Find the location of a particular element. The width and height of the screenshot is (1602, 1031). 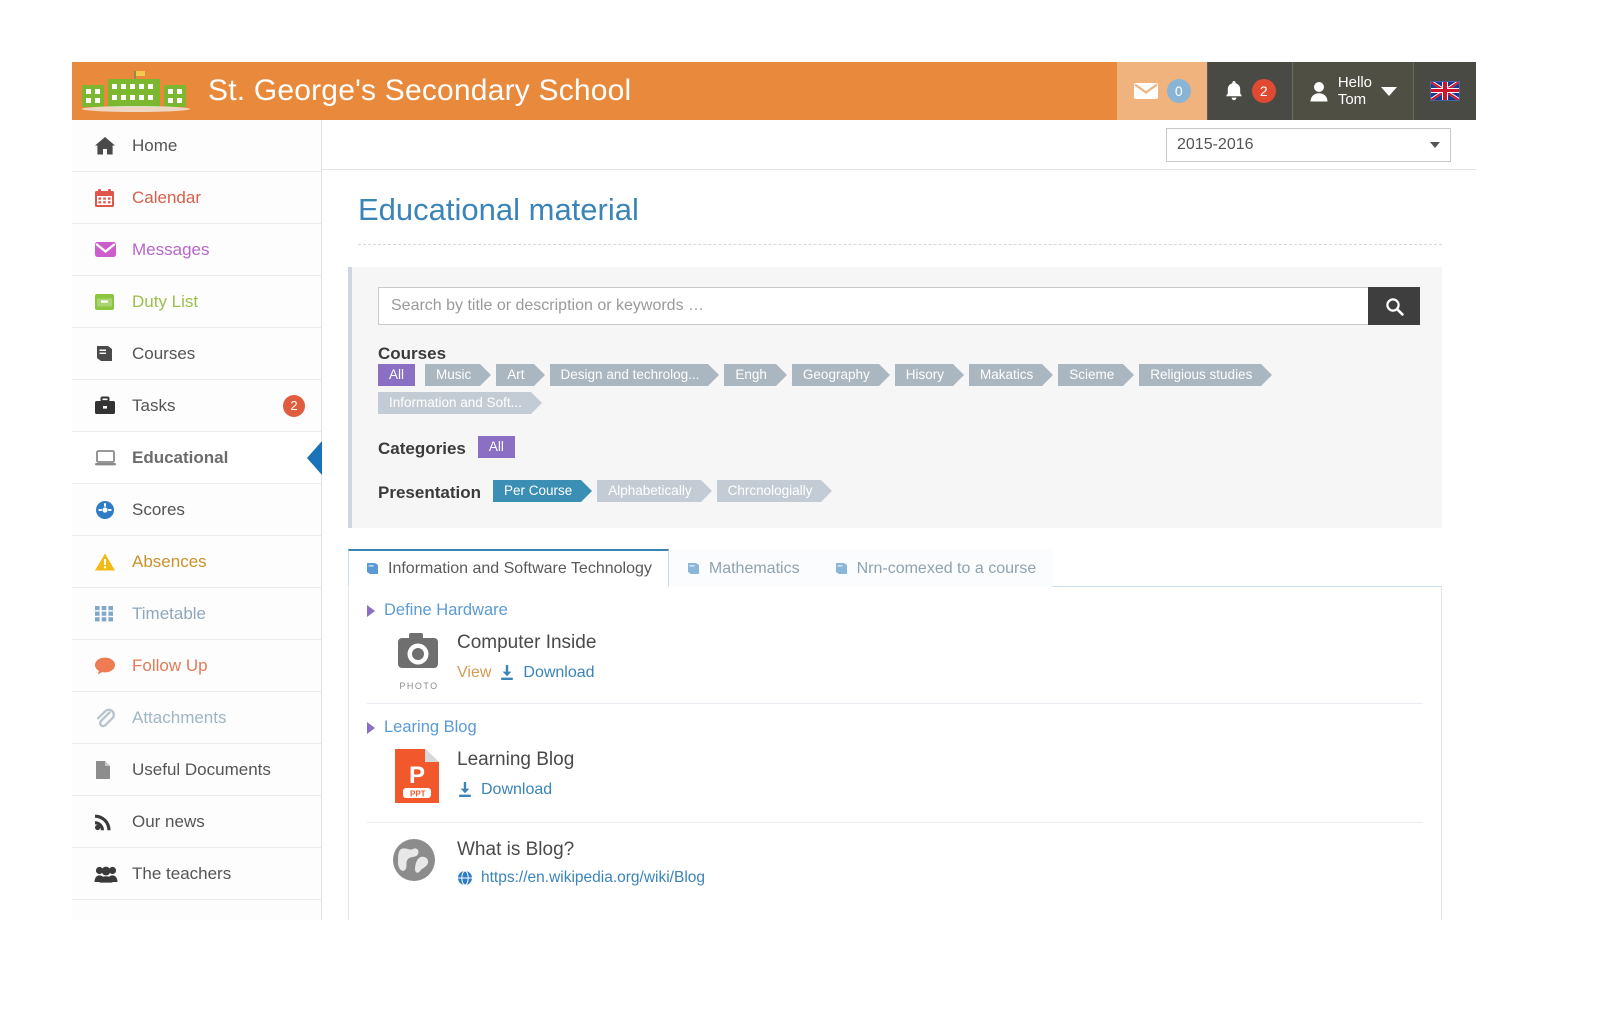

presentation-pill-chronologically: Chrcnologially is located at coordinates (774, 491).